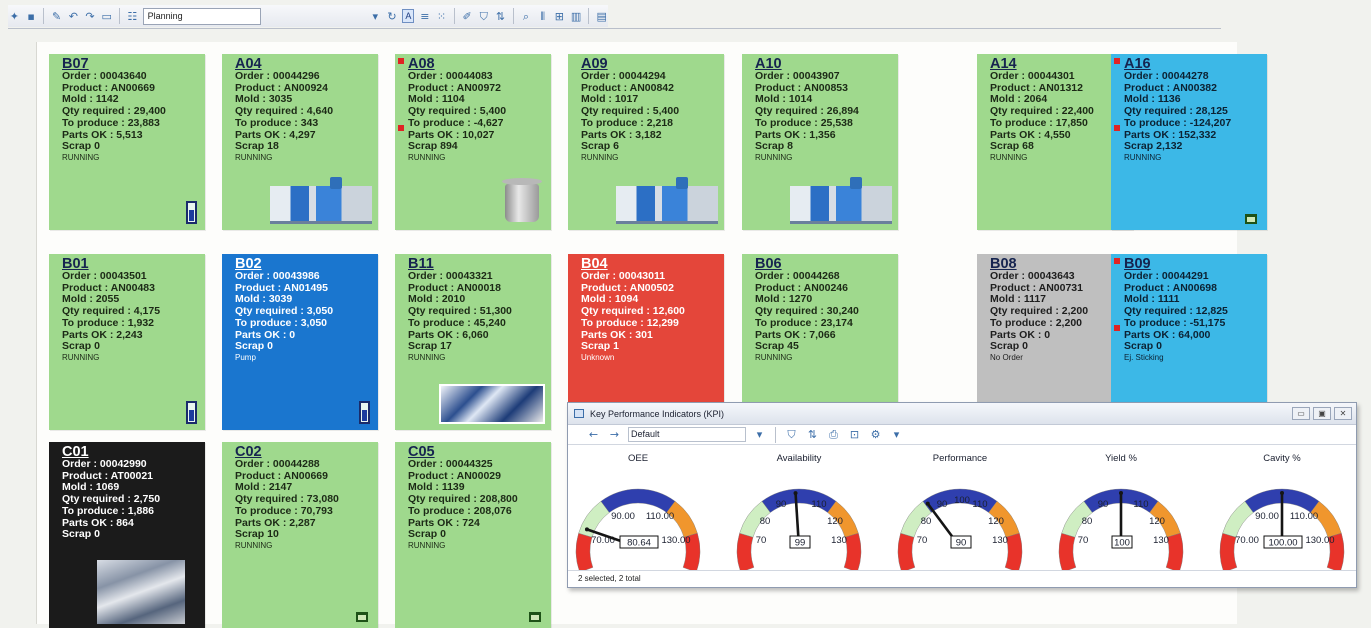 This screenshot has height=628, width=1371. What do you see at coordinates (826, 64) in the screenshot?
I see `machine-code: A10` at bounding box center [826, 64].